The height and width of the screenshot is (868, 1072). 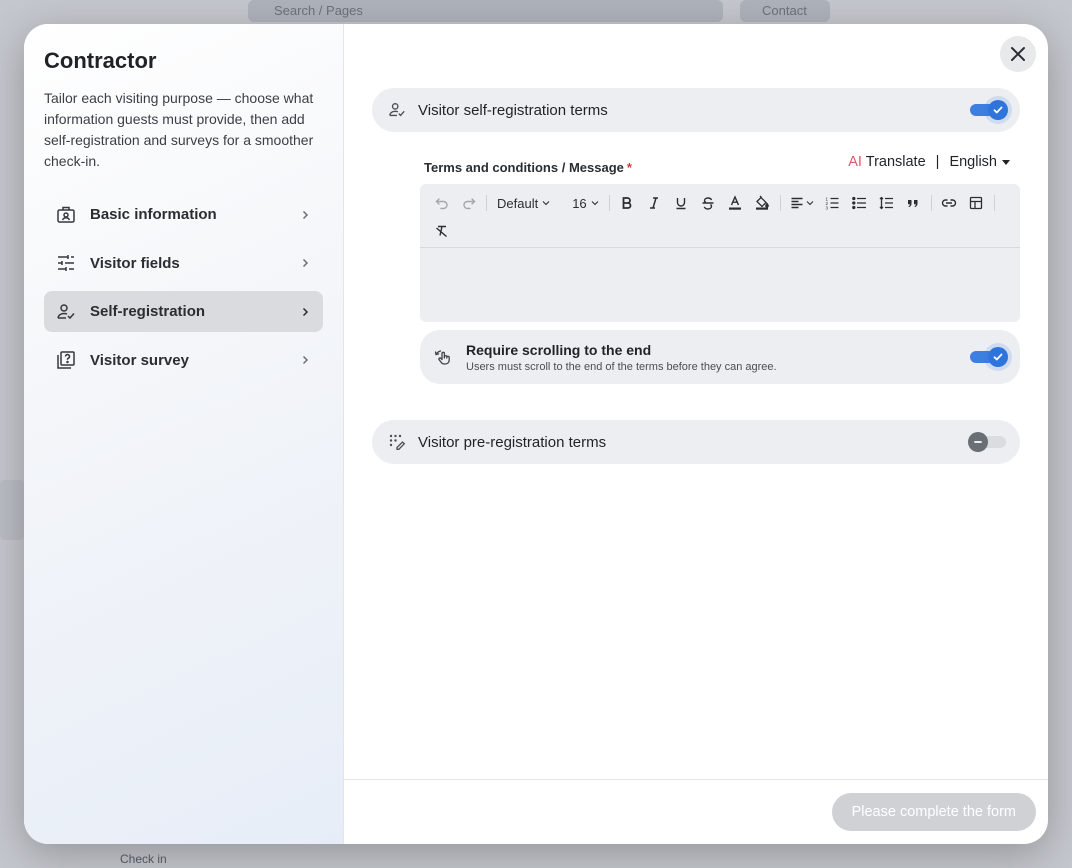 I want to click on pre-registration-terms-section: Visitor pre-registration terms, so click(x=696, y=442).